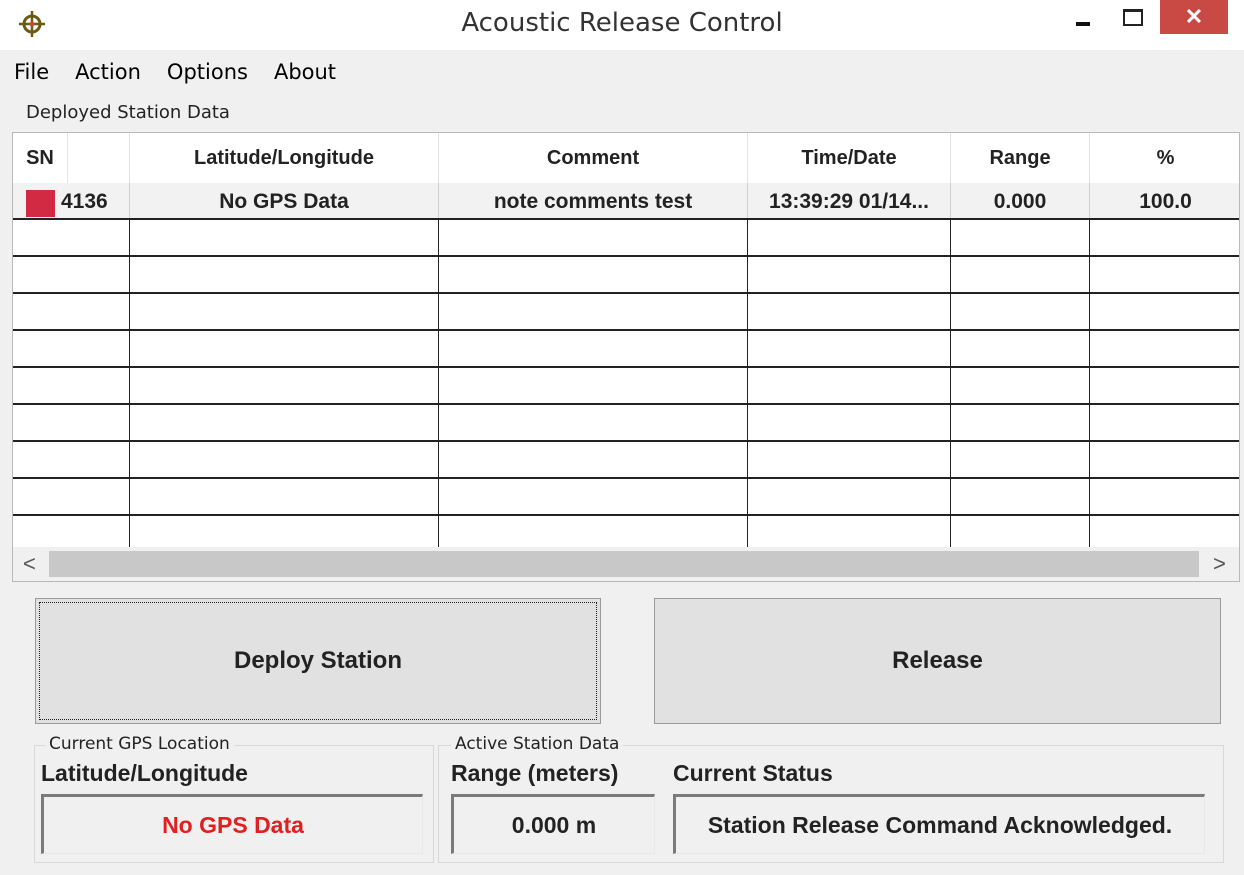 The width and height of the screenshot is (1244, 875). What do you see at coordinates (108, 72) in the screenshot?
I see `menu-action: Action` at bounding box center [108, 72].